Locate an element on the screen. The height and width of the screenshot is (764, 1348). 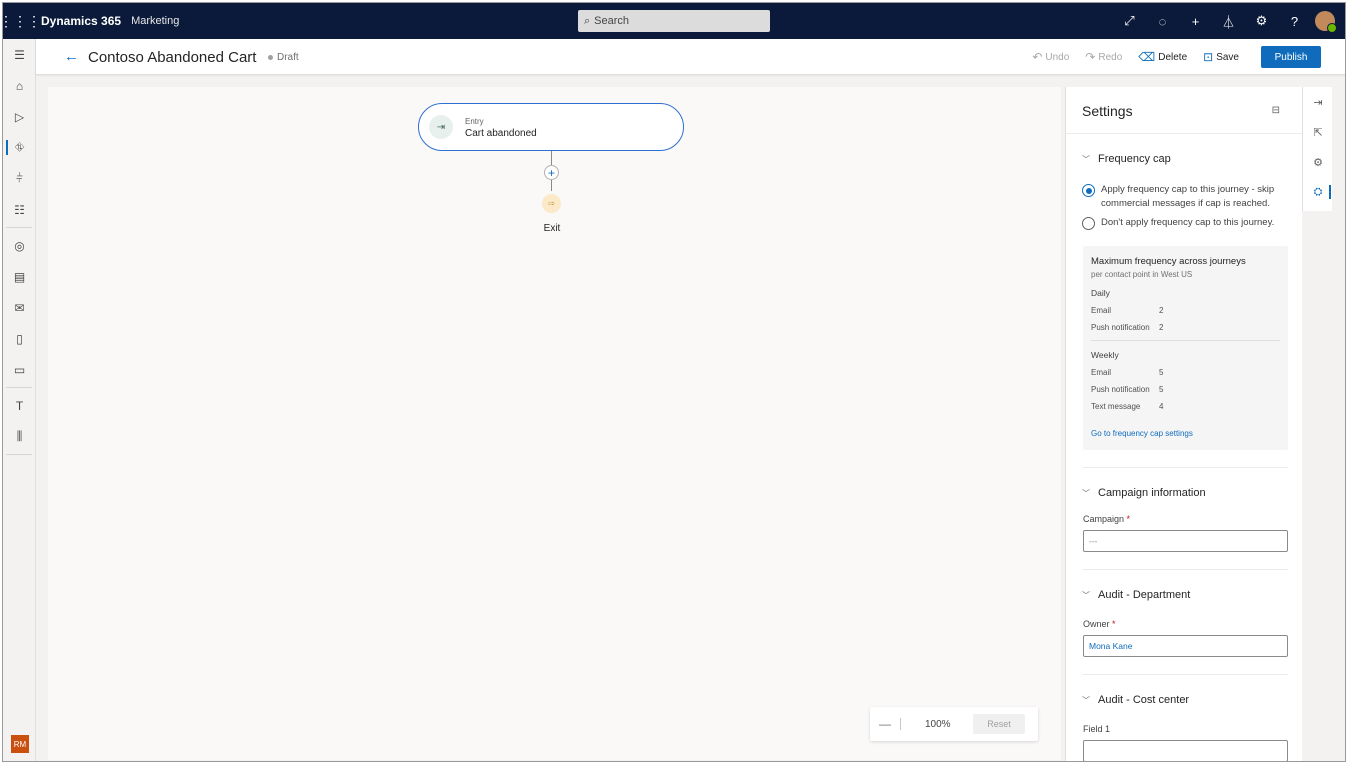
back-arrow-icon: ← is located at coordinates (71, 56).